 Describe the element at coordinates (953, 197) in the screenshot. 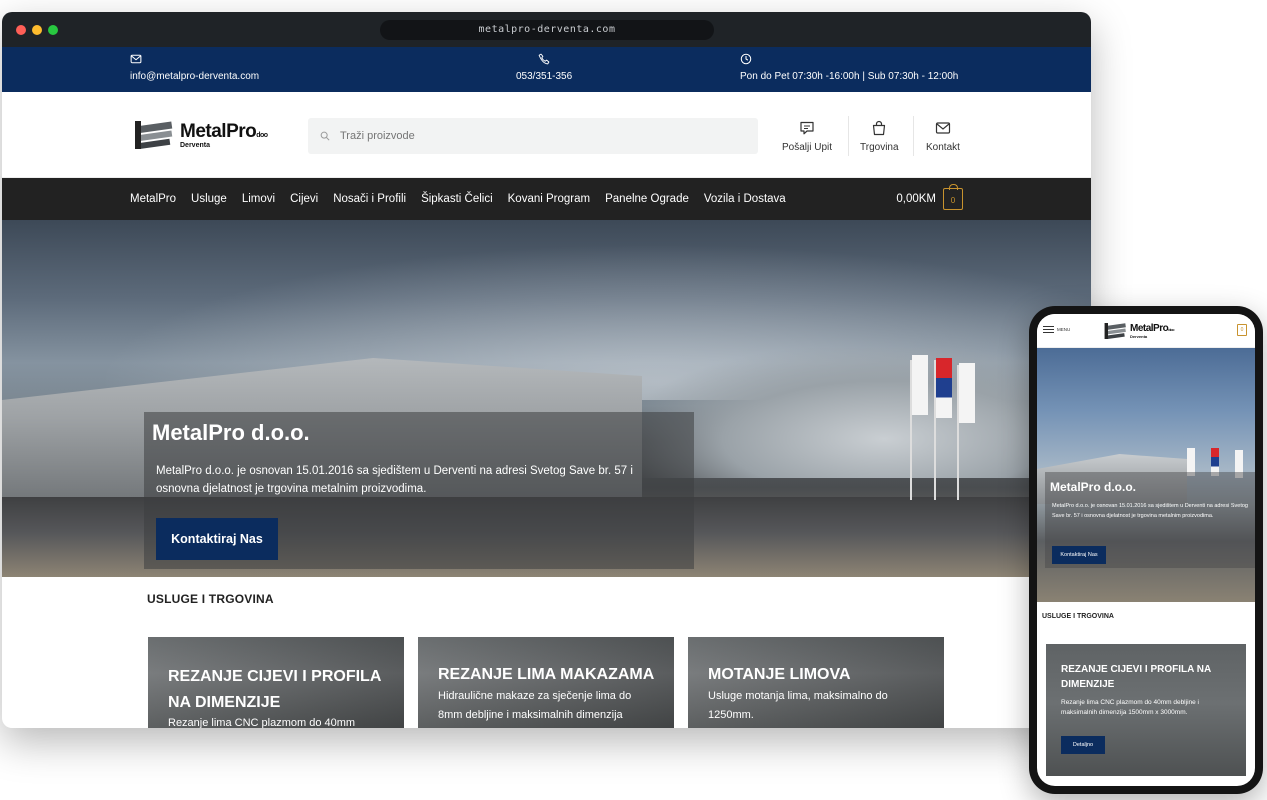

I see `cart-count-badge: 0` at that location.